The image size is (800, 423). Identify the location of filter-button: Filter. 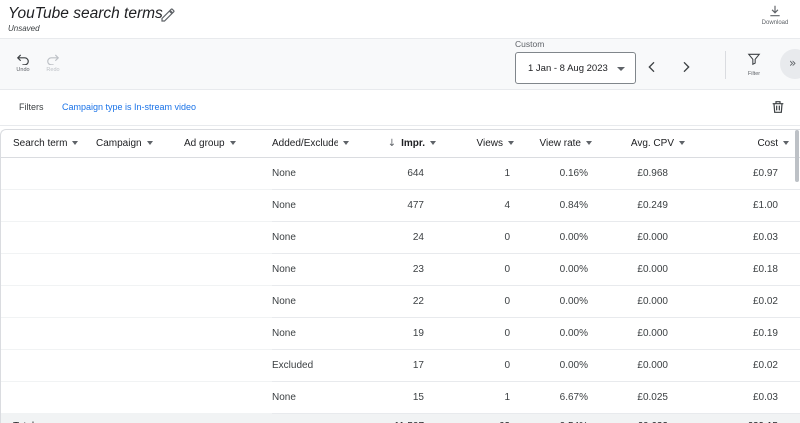
(754, 64).